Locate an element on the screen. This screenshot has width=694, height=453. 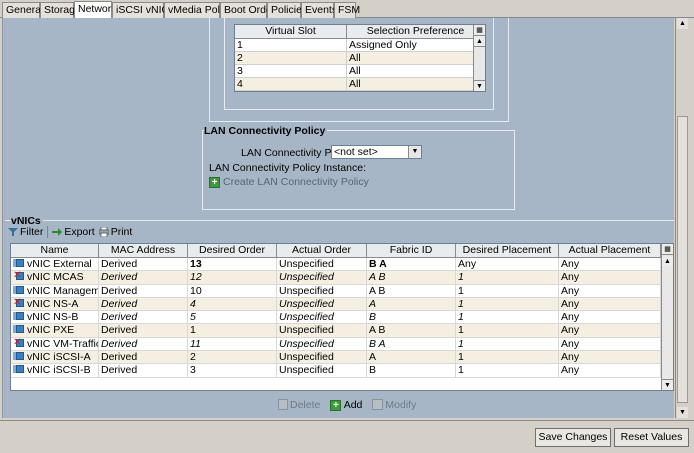
cell-desired-placement: 1 is located at coordinates (507, 304).